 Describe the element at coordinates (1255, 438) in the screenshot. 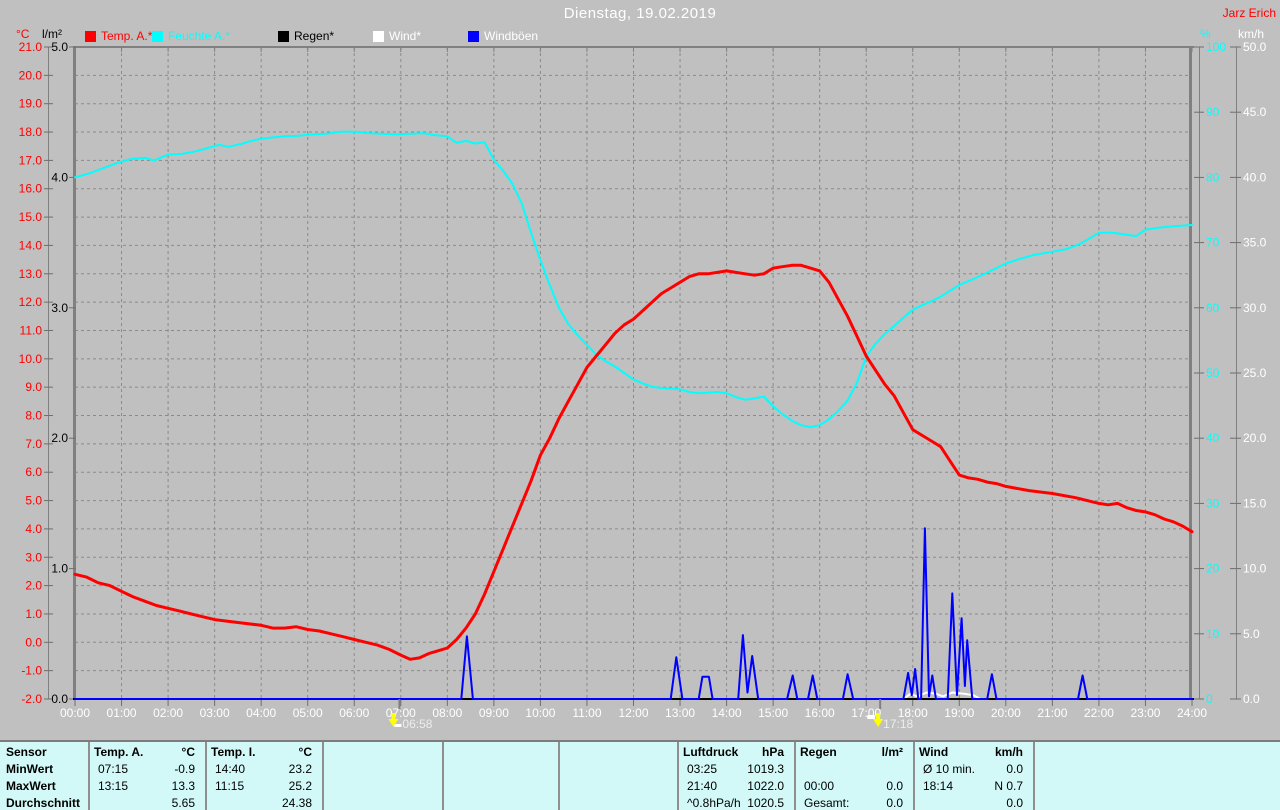

I see `wind-tick-label: 20.0` at that location.